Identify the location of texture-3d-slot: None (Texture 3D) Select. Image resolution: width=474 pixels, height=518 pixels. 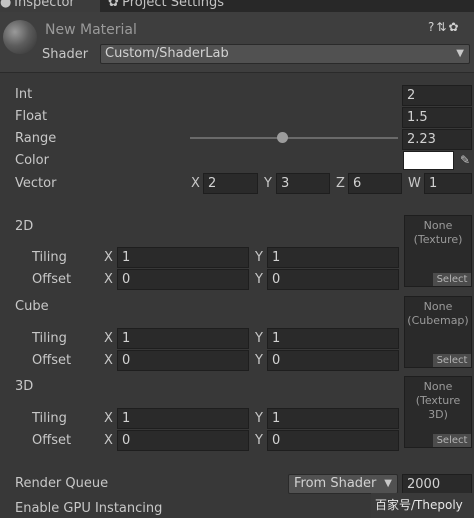
(438, 412).